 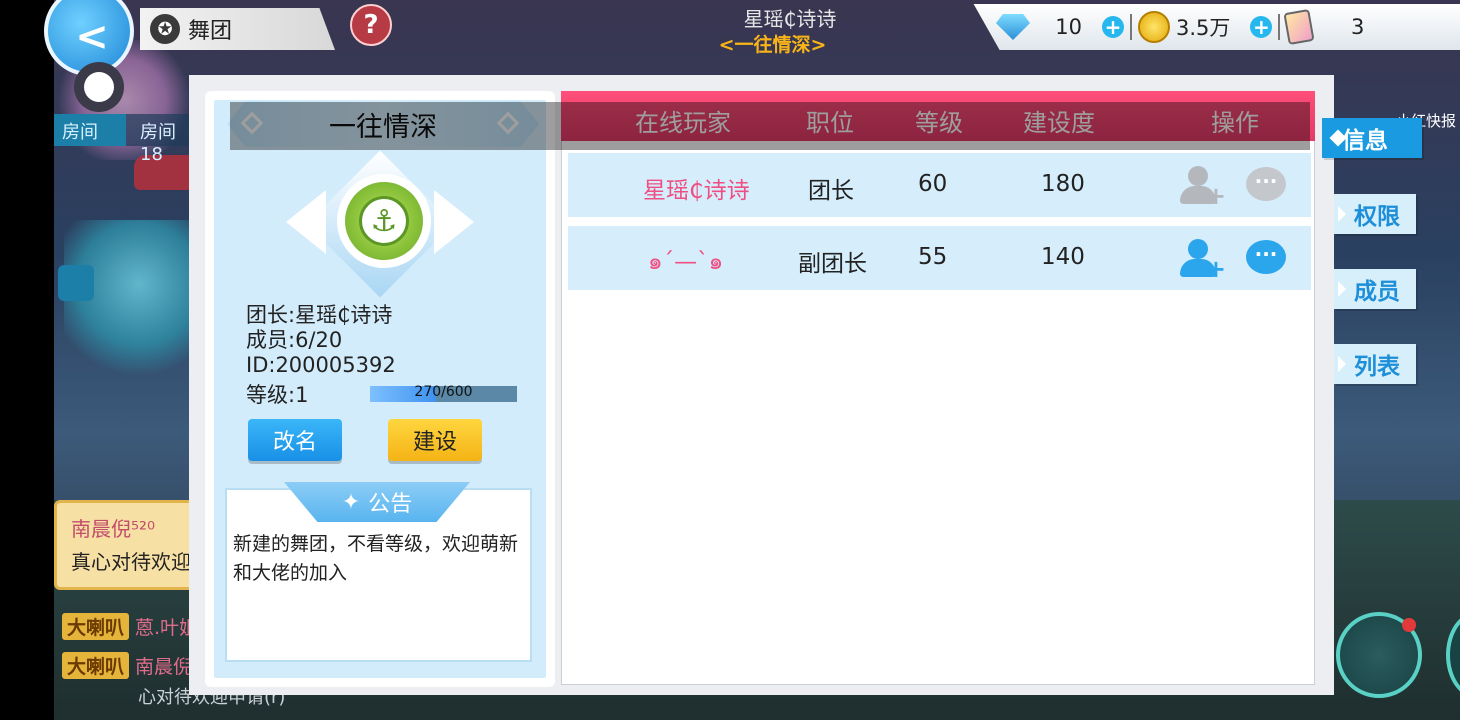 I want to click on group-emblem: ⚓, so click(x=384, y=221).